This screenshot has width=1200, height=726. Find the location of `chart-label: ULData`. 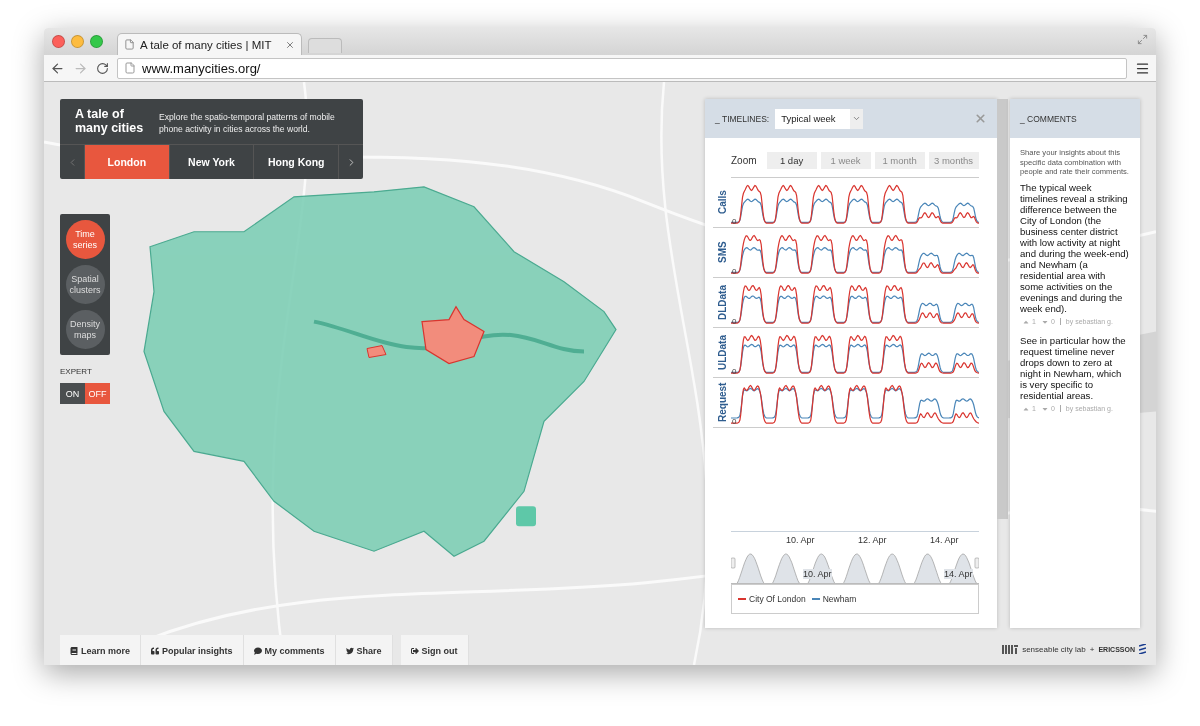

chart-label: ULData is located at coordinates (722, 353).